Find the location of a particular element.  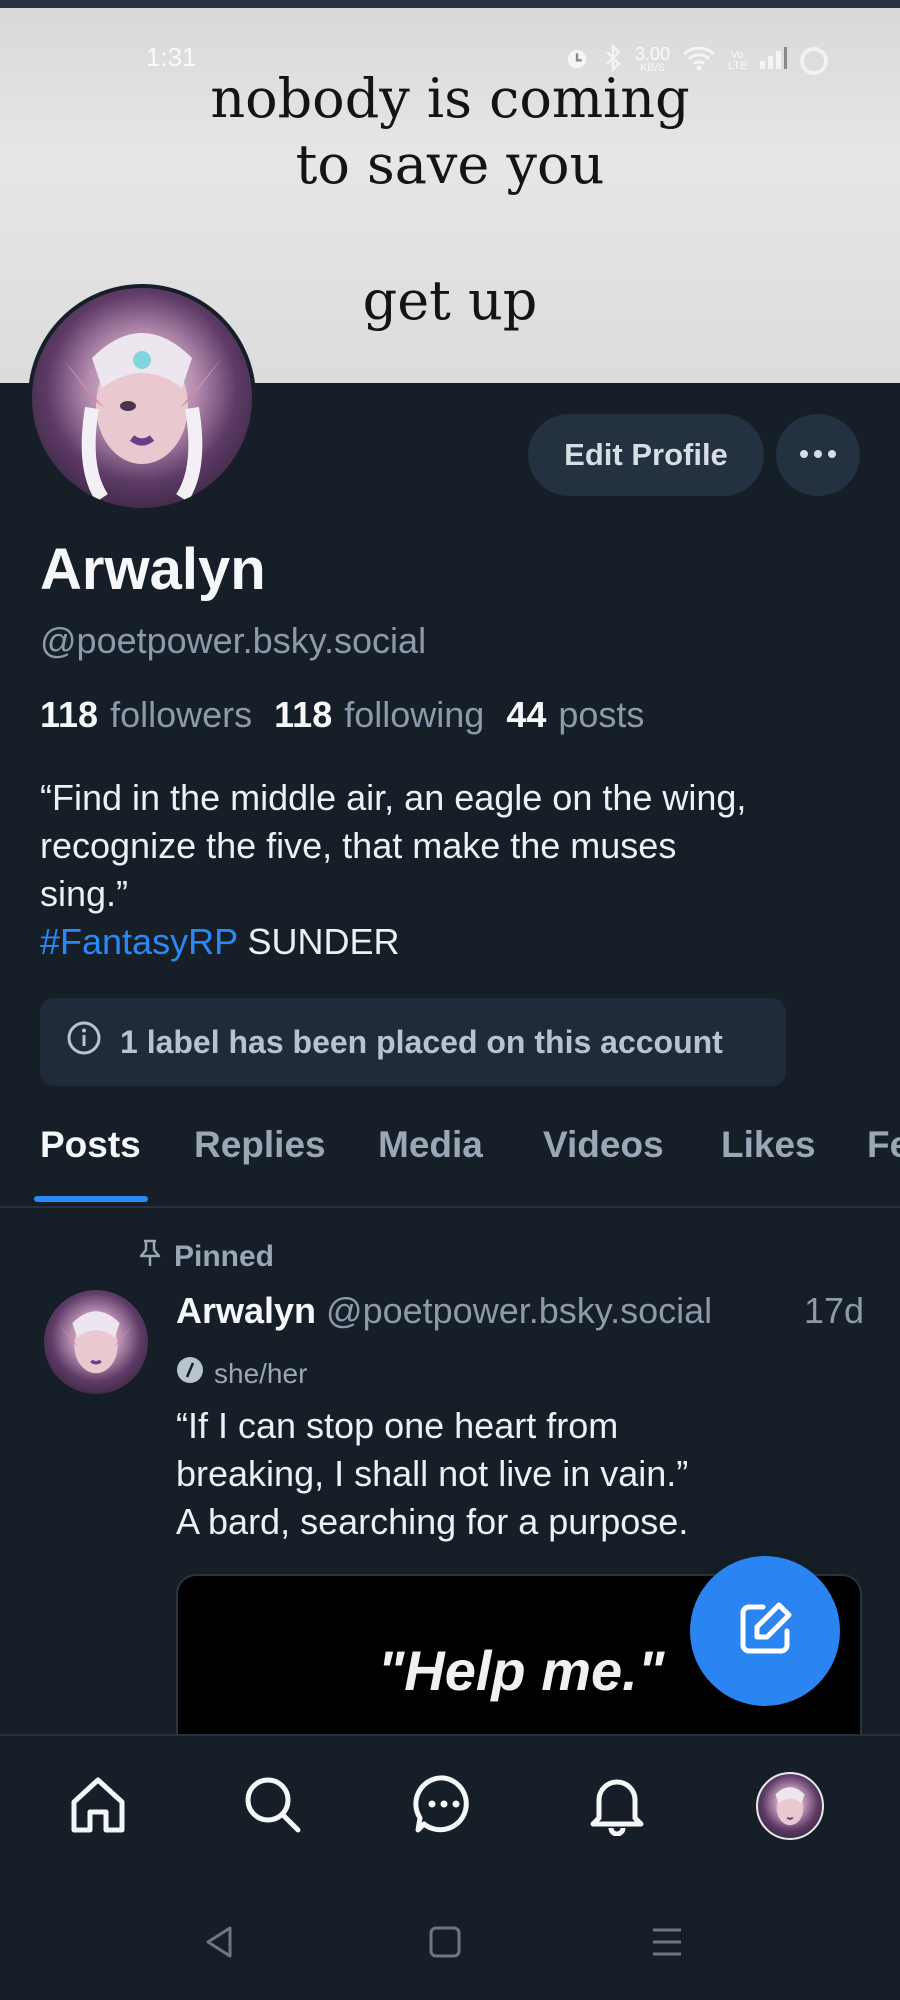

active-tab-indicator is located at coordinates (91, 1199).